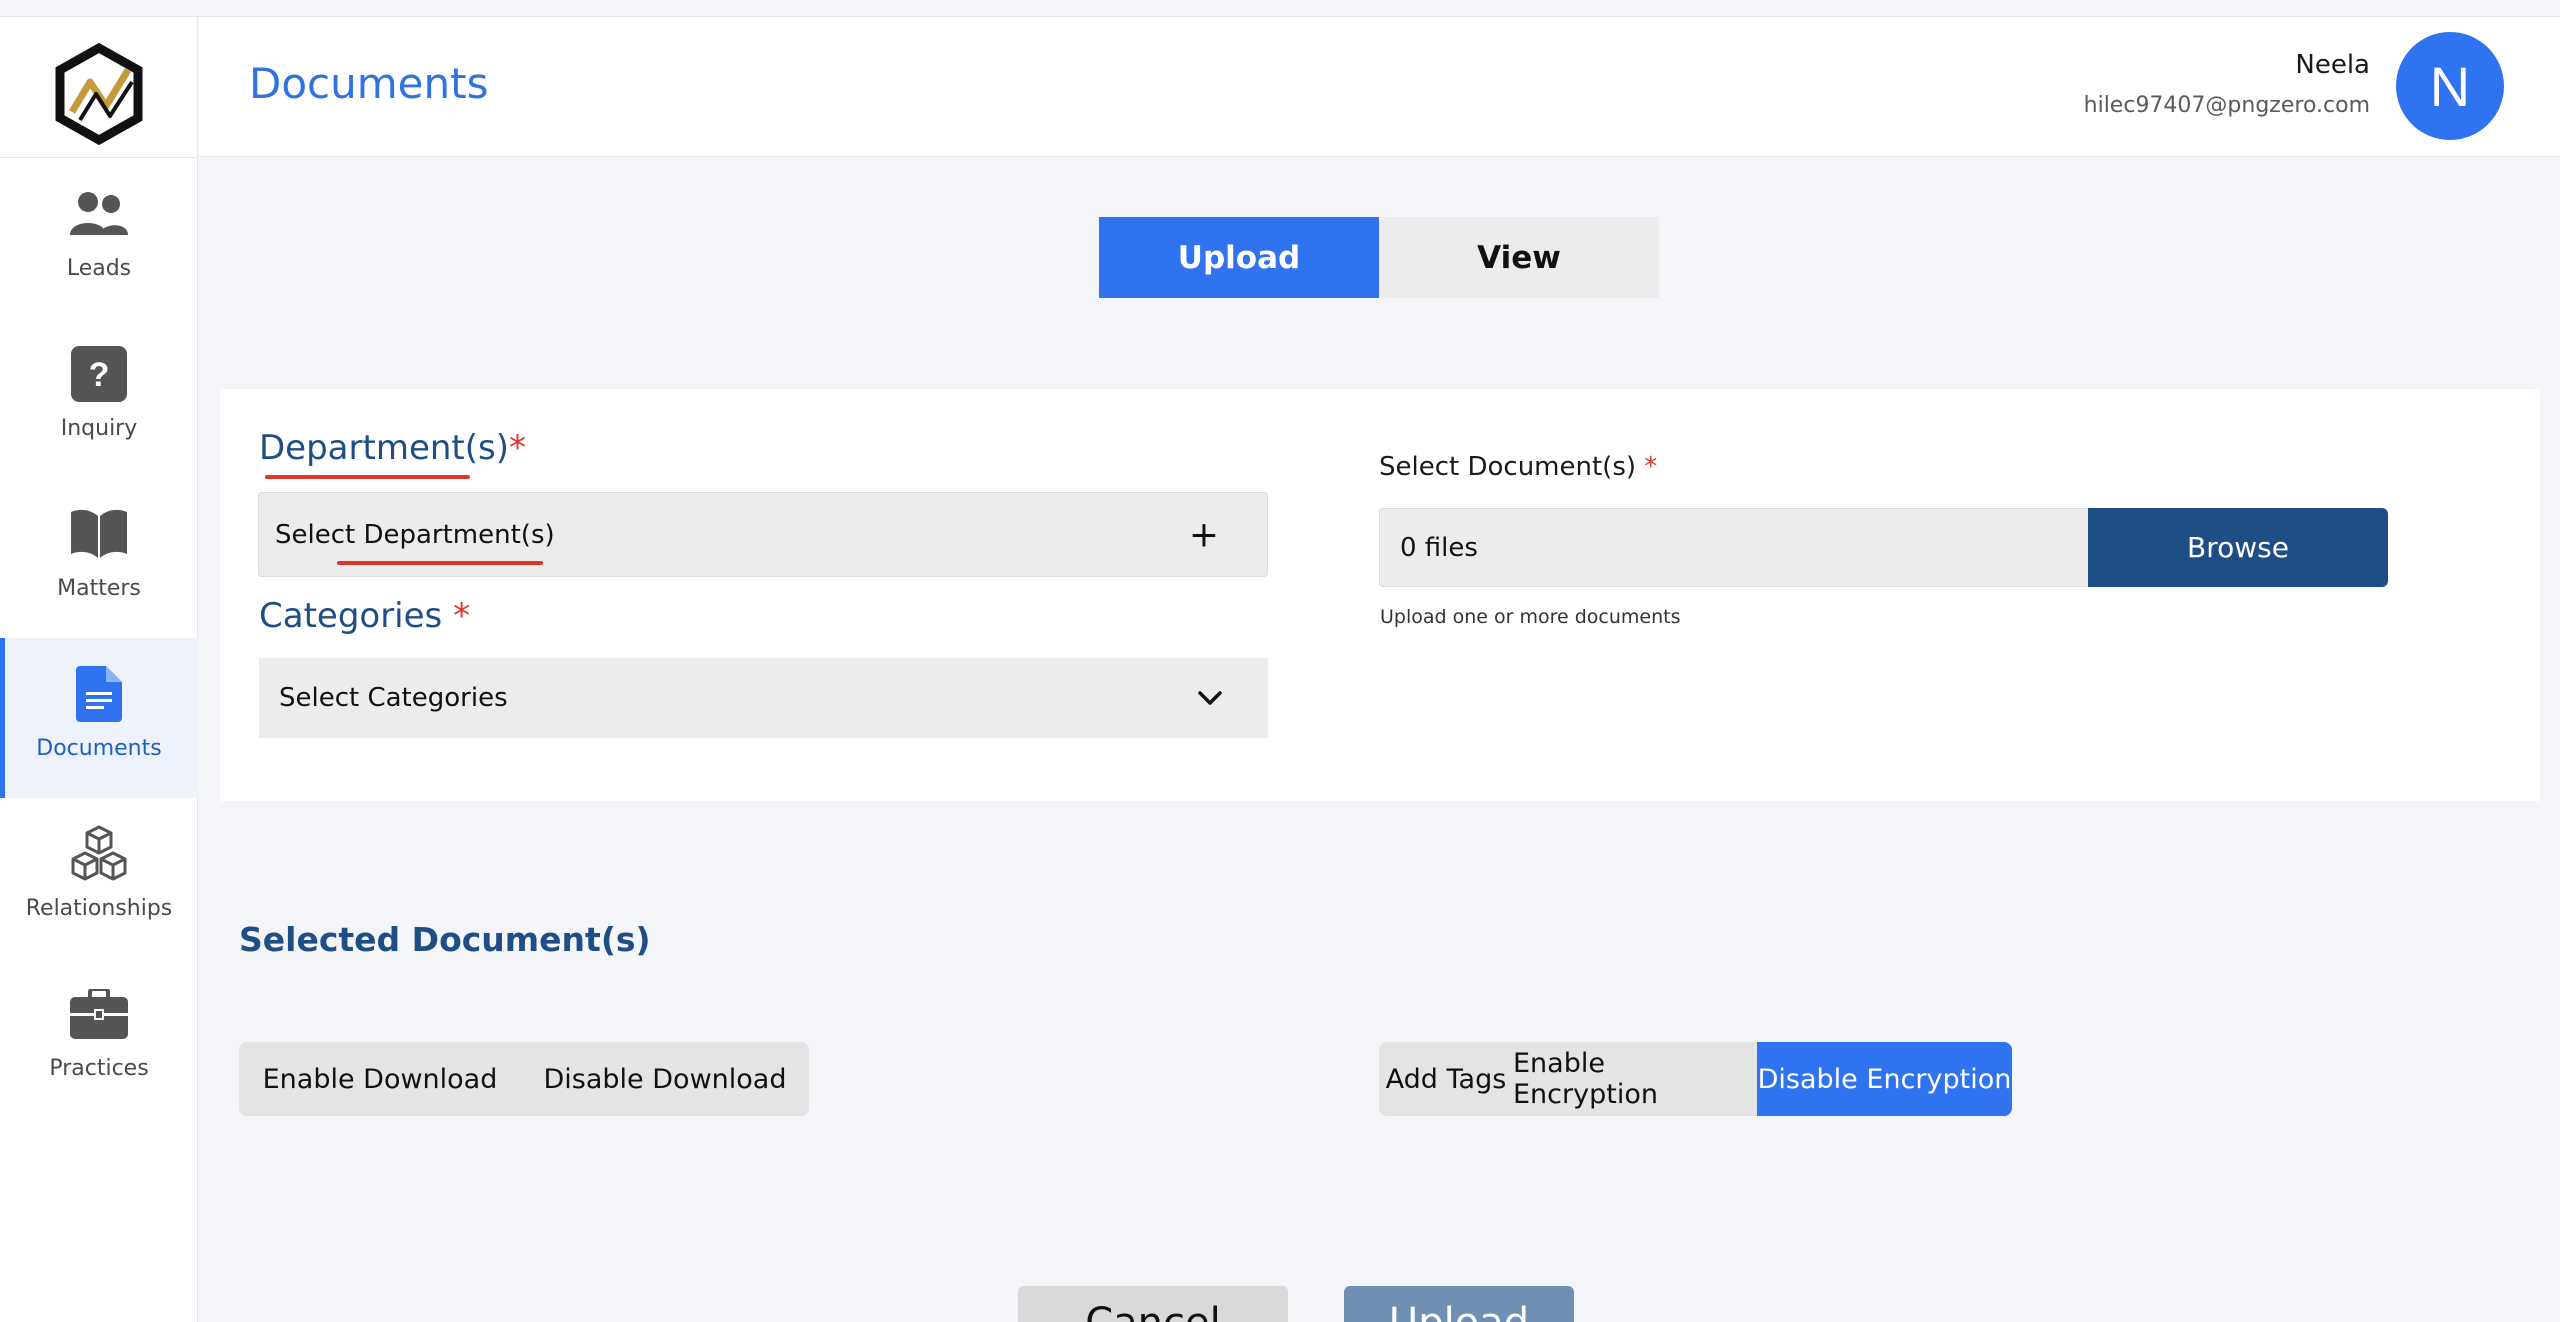 The image size is (2560, 1322). I want to click on categories-field-title: Categories *, so click(364, 616).